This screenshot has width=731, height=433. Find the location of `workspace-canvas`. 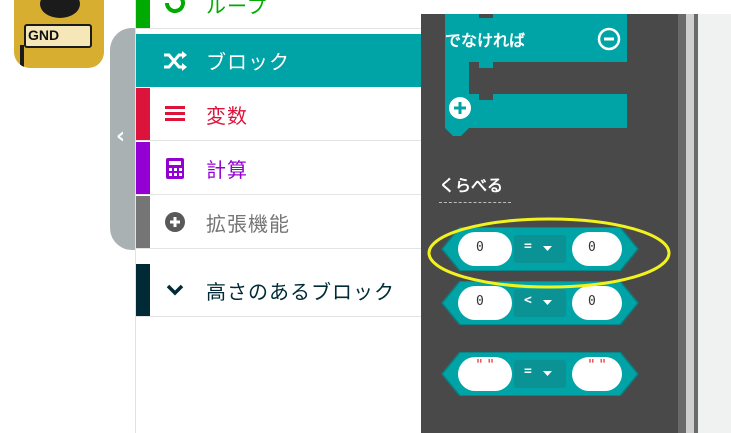

workspace-canvas is located at coordinates (714, 223).